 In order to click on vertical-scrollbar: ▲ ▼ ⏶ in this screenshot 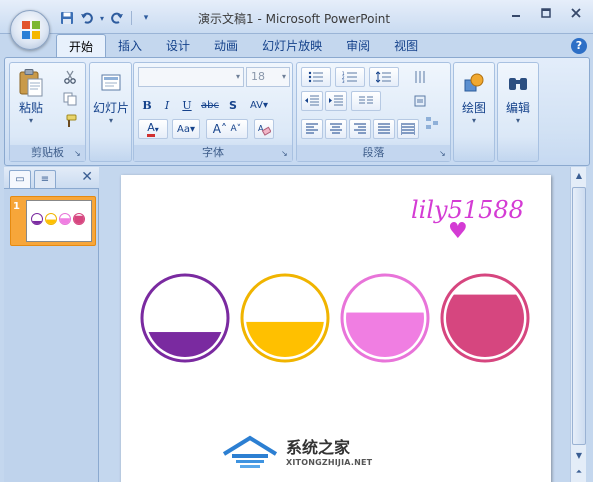, I will do `click(578, 324)`.